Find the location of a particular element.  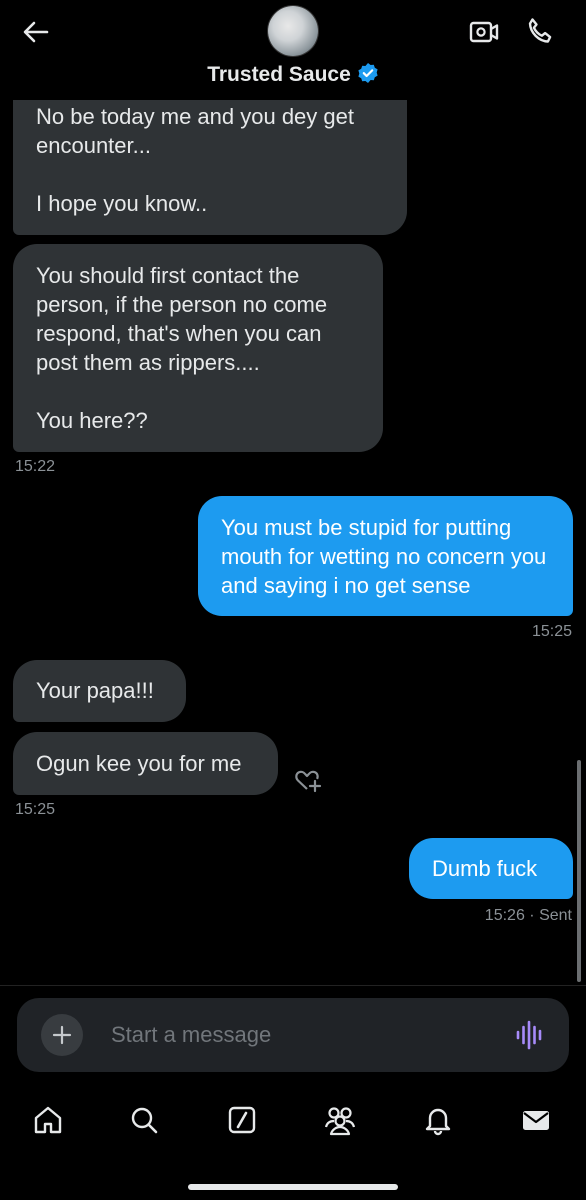

bottom-nav is located at coordinates (293, 1140).